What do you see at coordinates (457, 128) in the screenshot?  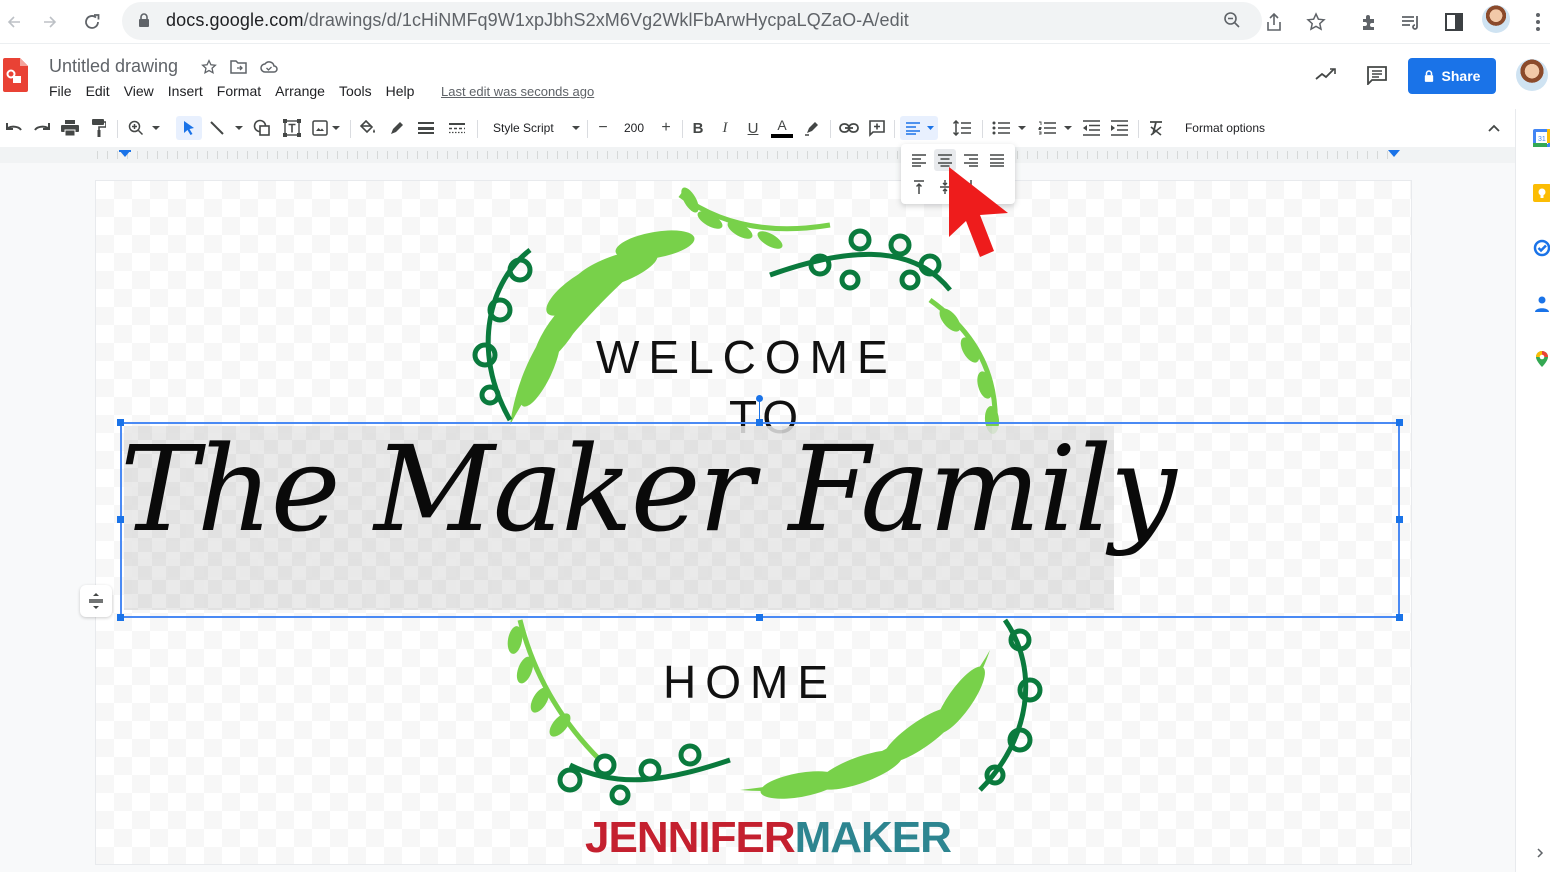 I see `border-dash-icon` at bounding box center [457, 128].